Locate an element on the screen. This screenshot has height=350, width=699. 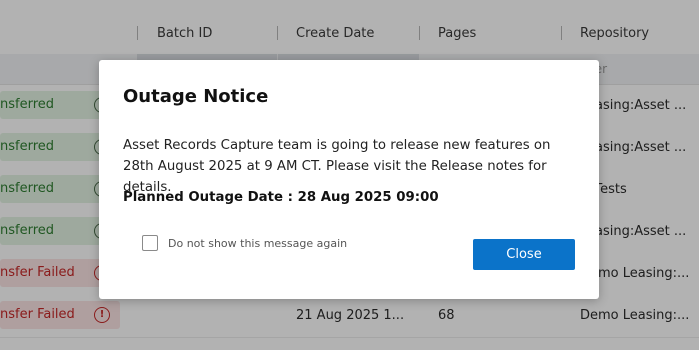
dont-show-again-option: Do not show this message again is located at coordinates (244, 243).